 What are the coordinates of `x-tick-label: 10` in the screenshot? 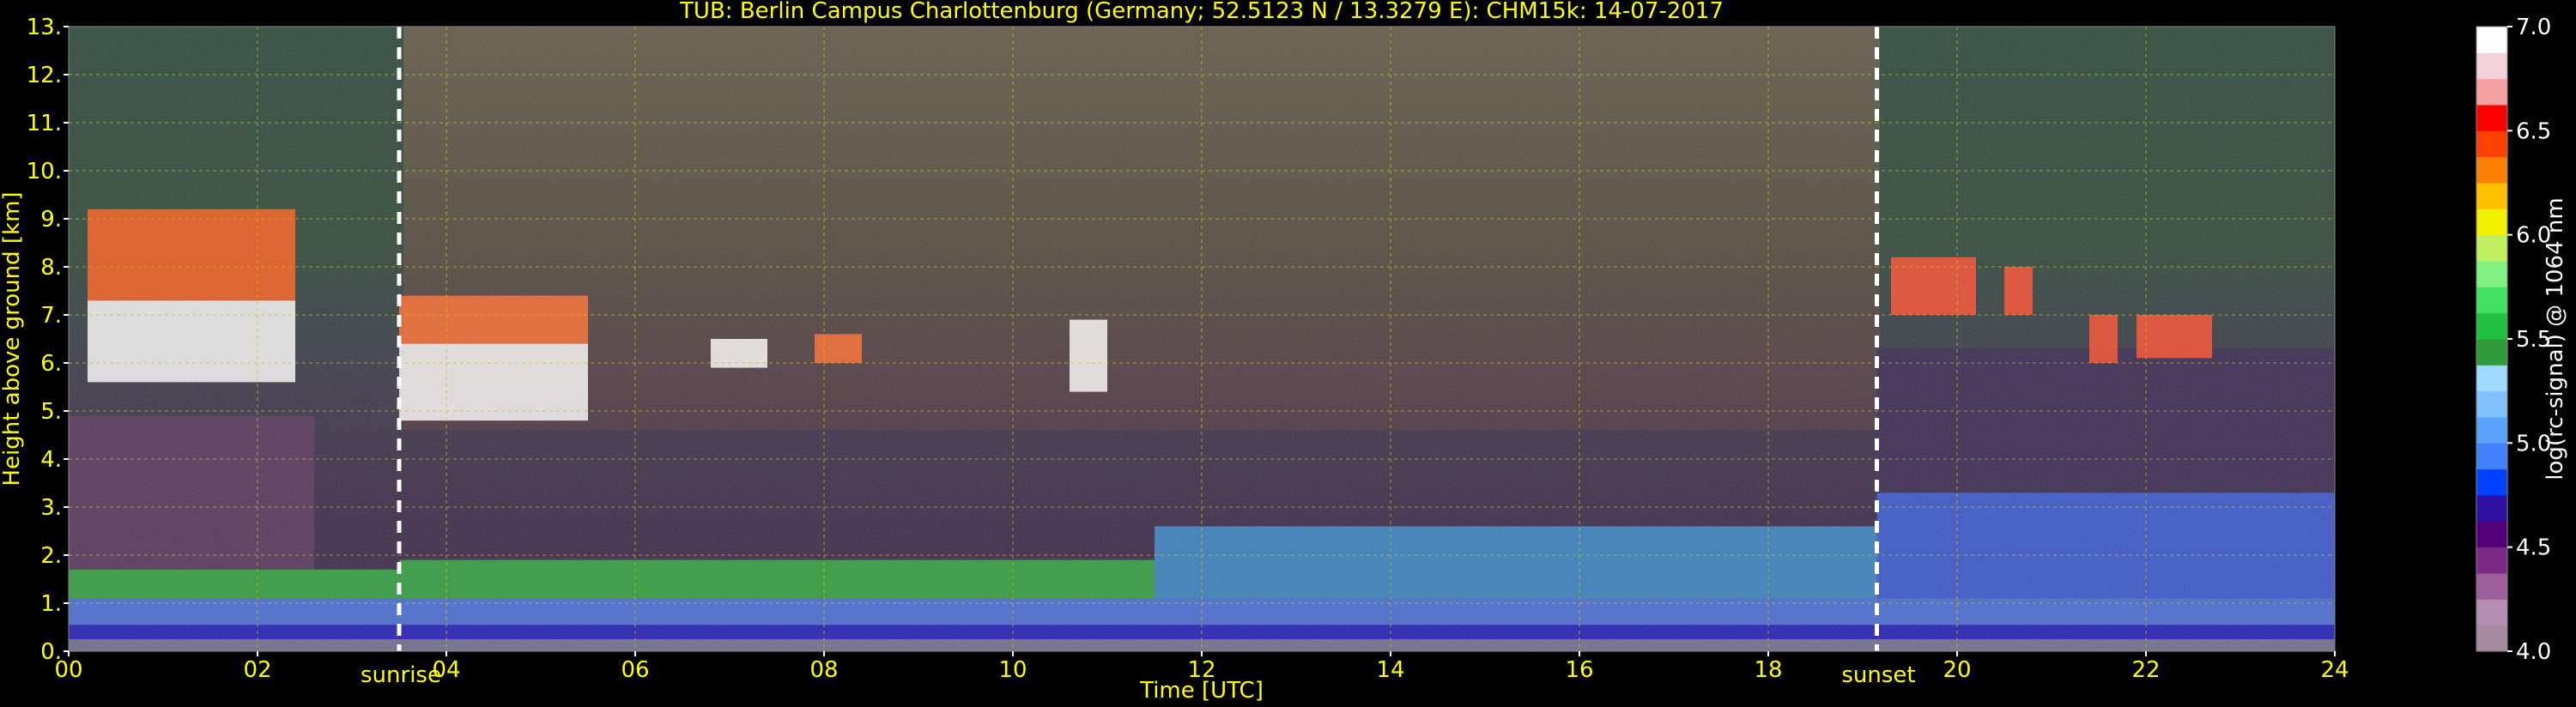 It's located at (1012, 670).